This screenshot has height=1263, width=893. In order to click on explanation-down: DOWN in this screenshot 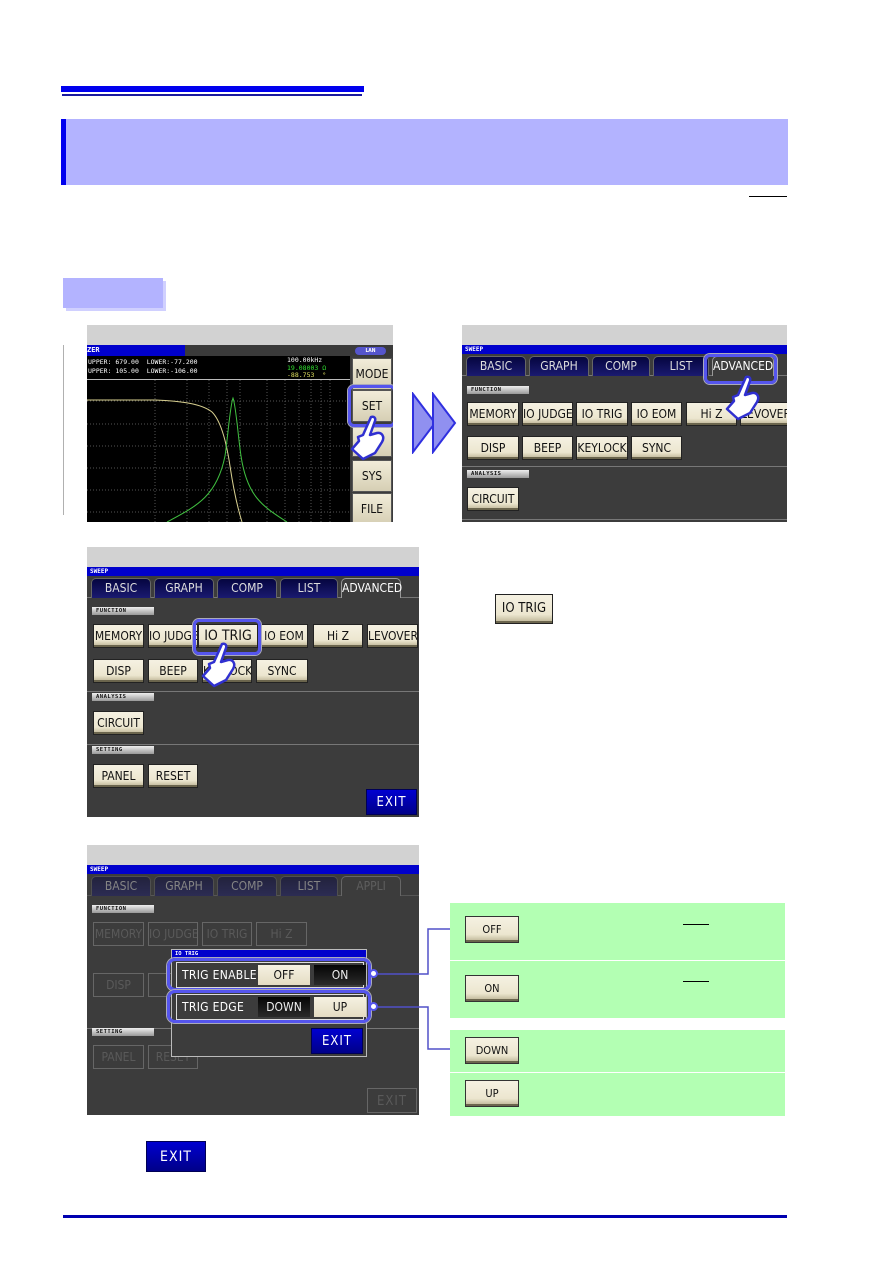, I will do `click(617, 1051)`.